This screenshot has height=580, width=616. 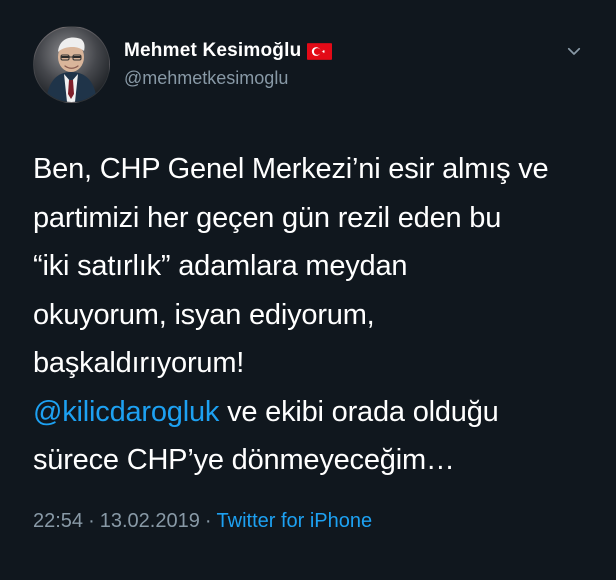 I want to click on tweet-menu-button, so click(x=574, y=51).